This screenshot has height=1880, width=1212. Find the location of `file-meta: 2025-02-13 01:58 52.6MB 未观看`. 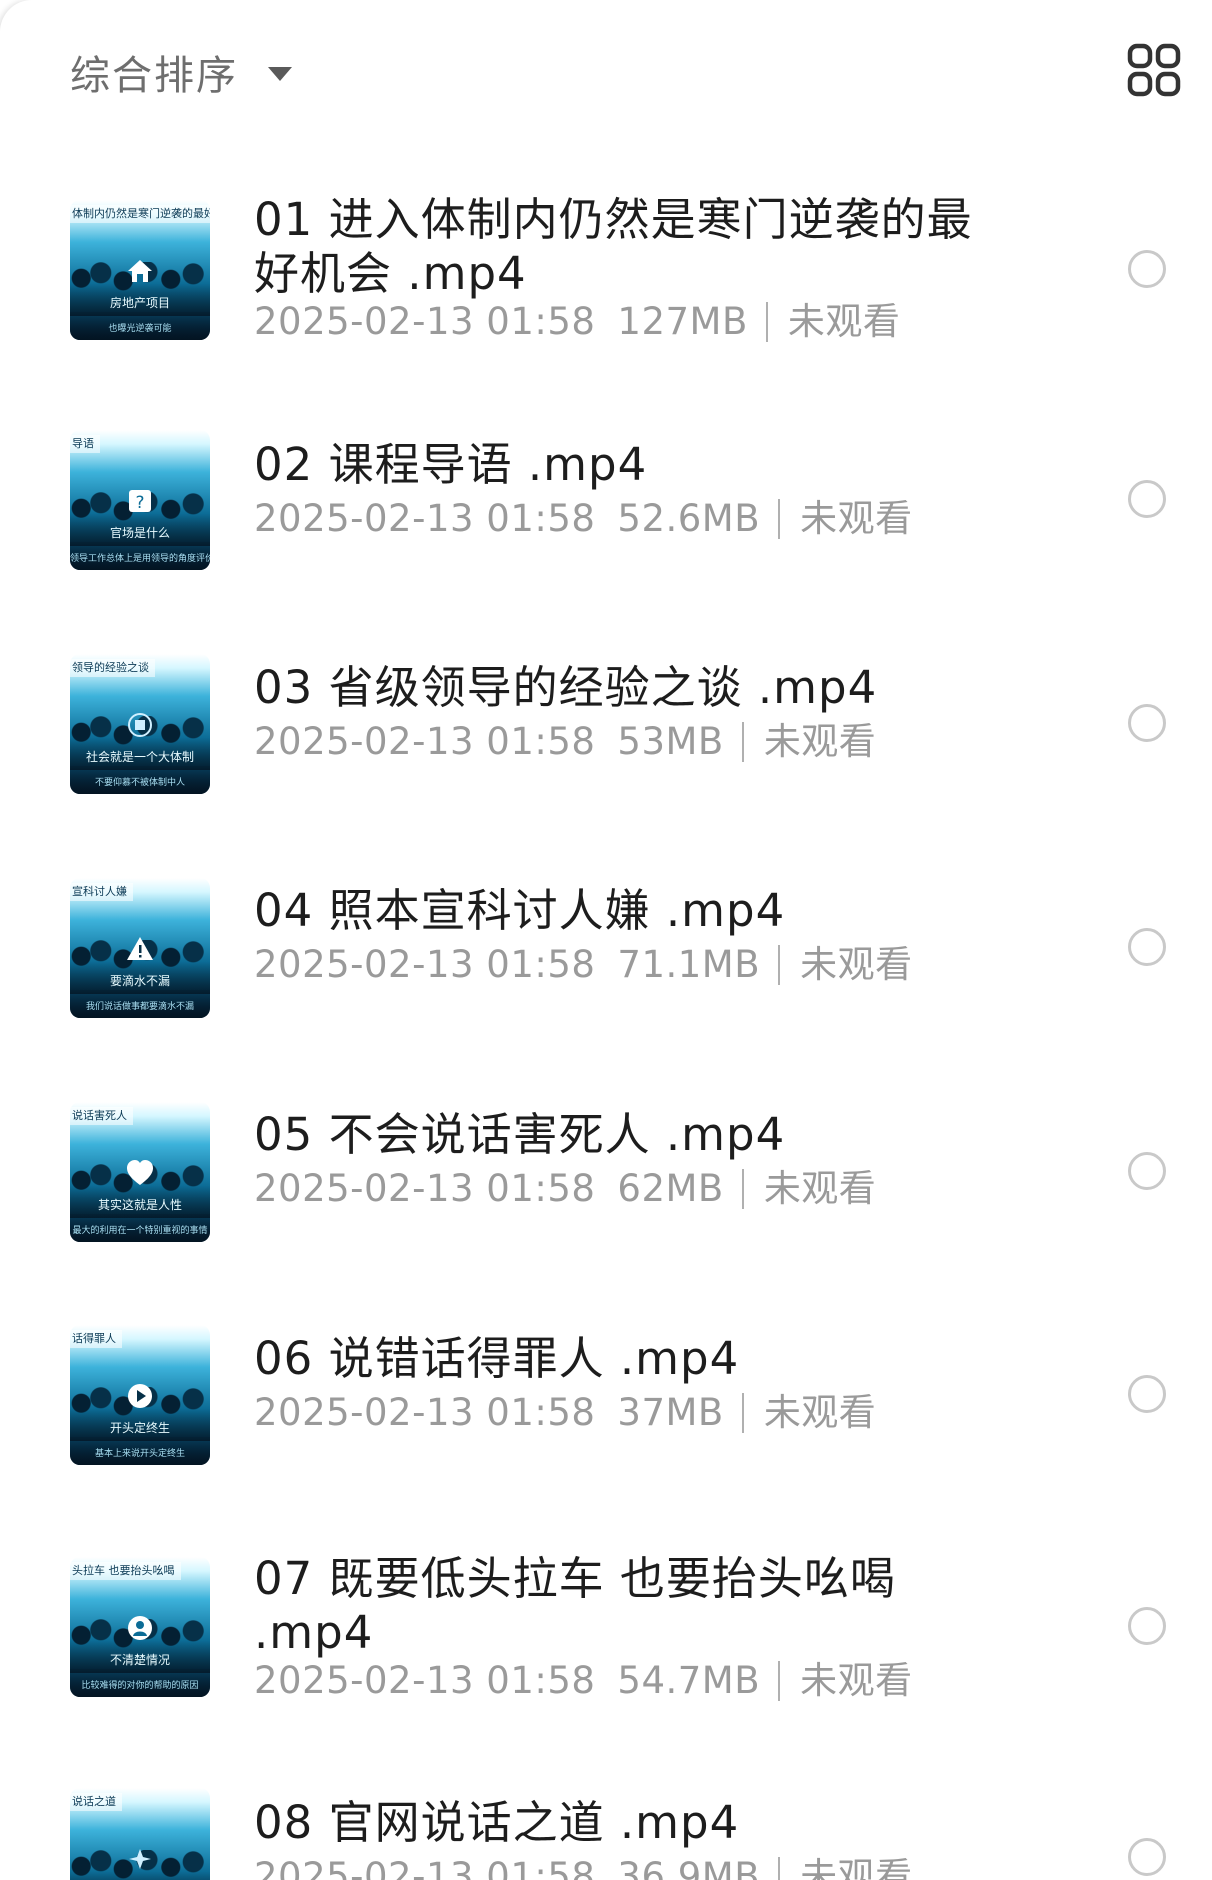

file-meta: 2025-02-13 01:58 52.6MB 未观看 is located at coordinates (583, 519).